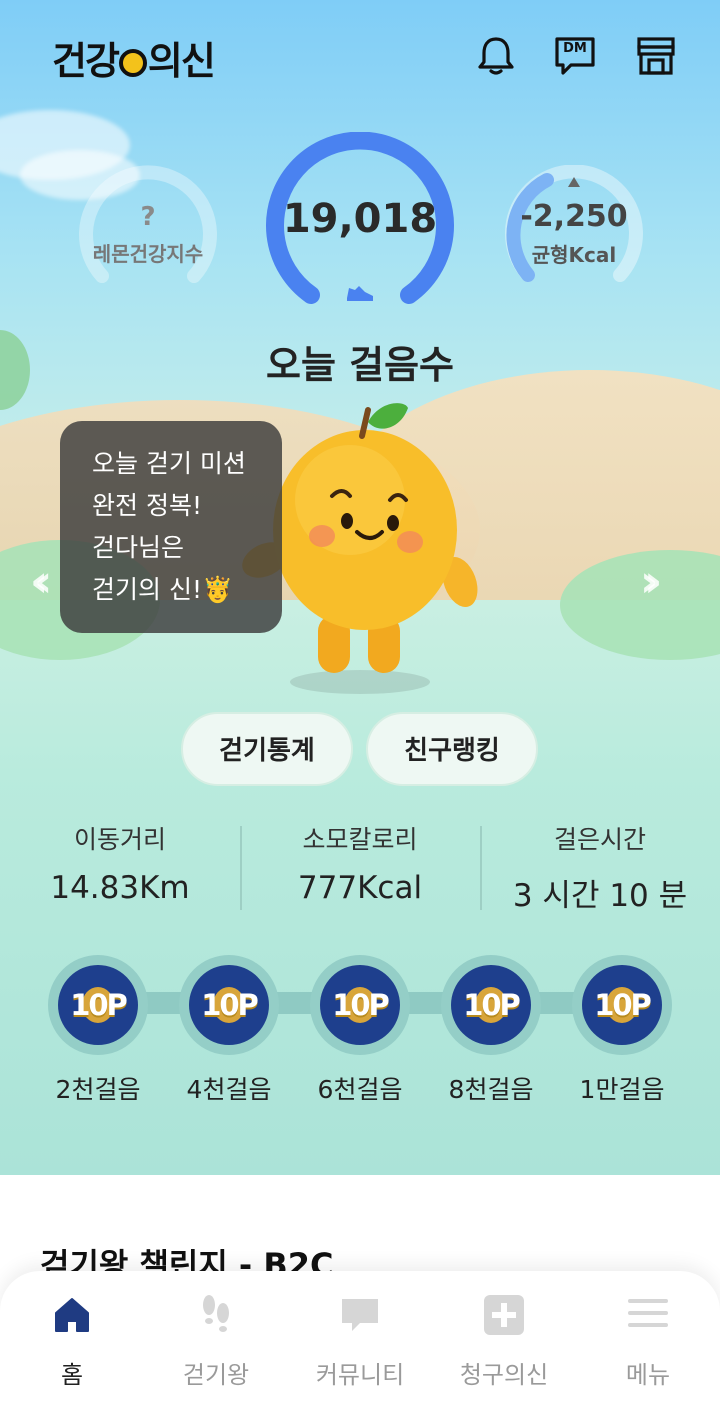 Image resolution: width=720 pixels, height=1407 pixels. What do you see at coordinates (98, 1089) in the screenshot?
I see `milestone-label: 2천걸음` at bounding box center [98, 1089].